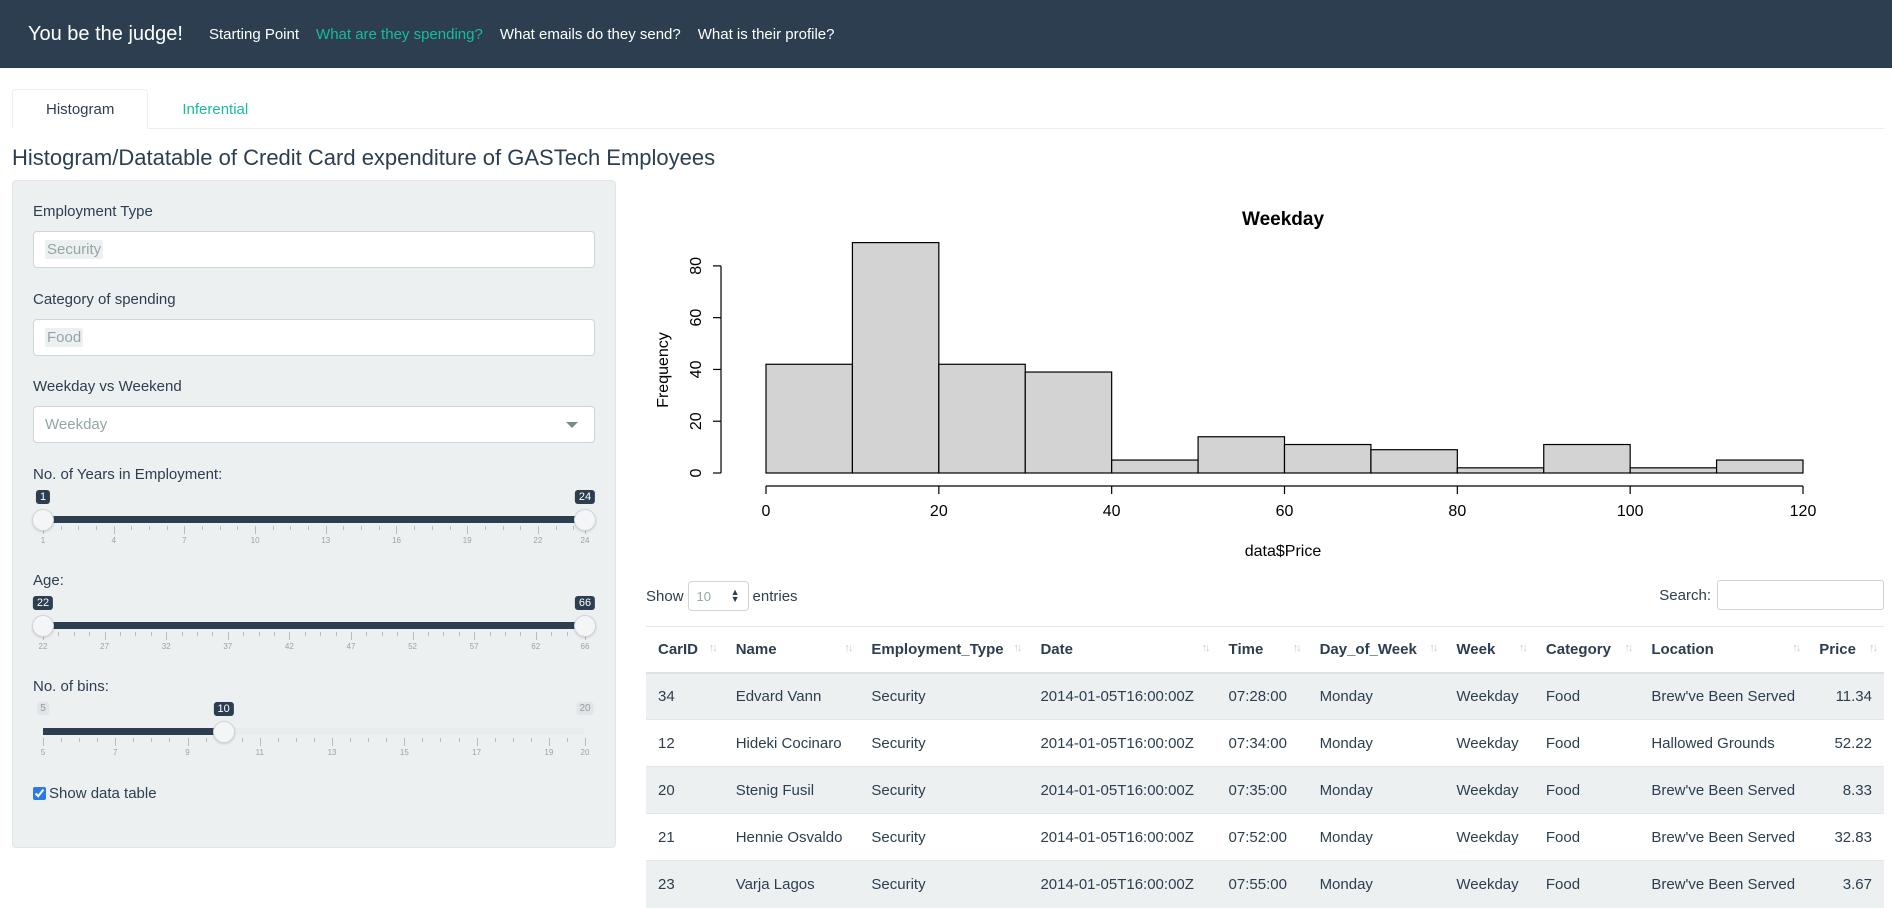 Image resolution: width=1892 pixels, height=908 pixels. What do you see at coordinates (1489, 650) in the screenshot?
I see `column-header-week: Week ↑↓` at bounding box center [1489, 650].